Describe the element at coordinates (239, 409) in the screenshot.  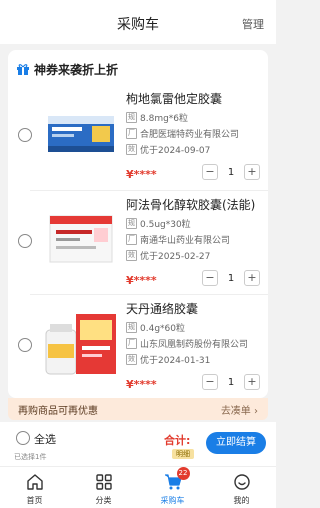
I see `go-add-items-link: 去凑单 ›` at that location.